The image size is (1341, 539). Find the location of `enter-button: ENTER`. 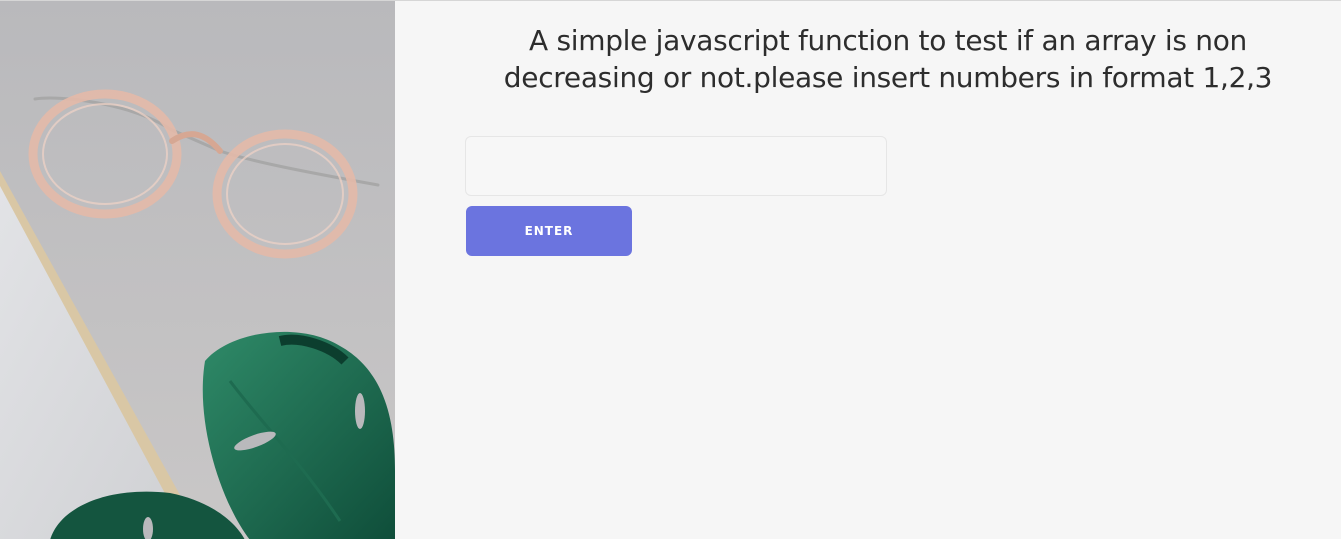

enter-button: ENTER is located at coordinates (549, 231).